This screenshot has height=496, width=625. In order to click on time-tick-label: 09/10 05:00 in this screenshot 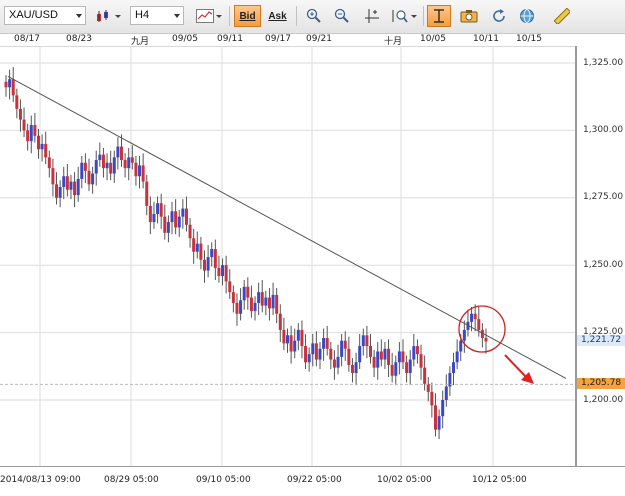, I will do `click(223, 480)`.